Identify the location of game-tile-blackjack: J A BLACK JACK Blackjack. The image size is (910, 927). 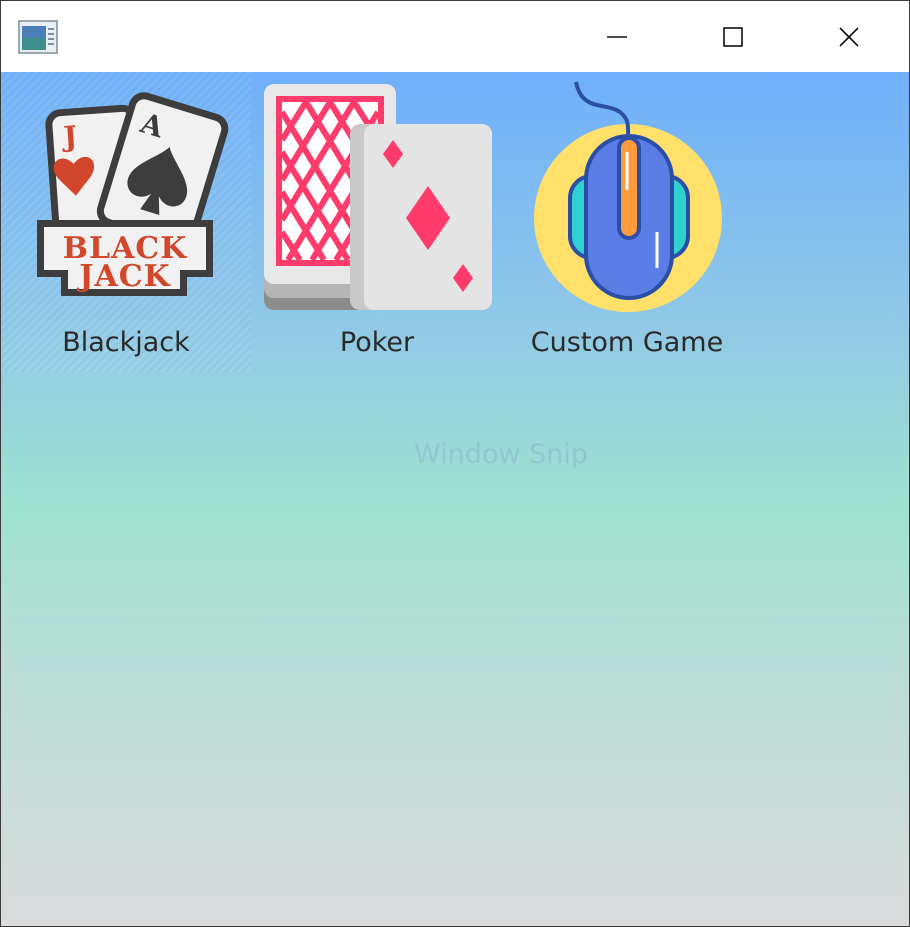
(126, 222).